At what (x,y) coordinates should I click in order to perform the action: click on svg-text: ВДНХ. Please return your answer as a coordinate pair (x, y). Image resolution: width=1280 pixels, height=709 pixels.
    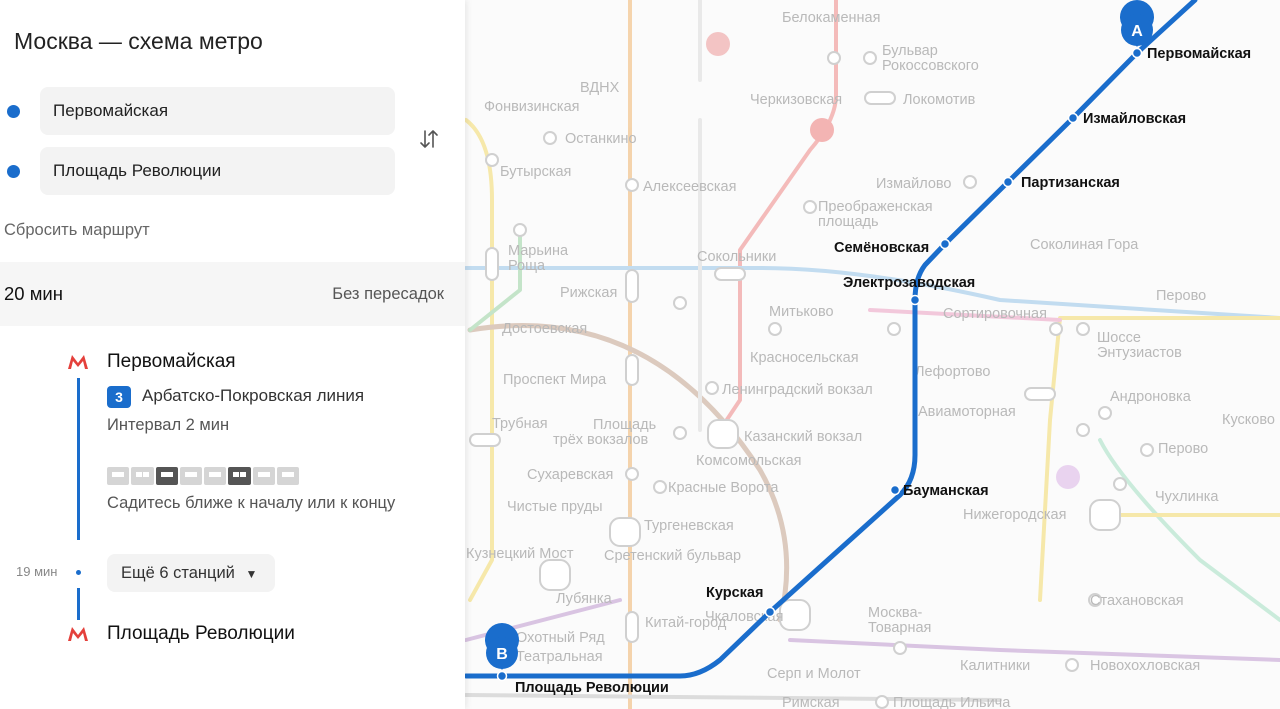
    Looking at the image, I should click on (600, 88).